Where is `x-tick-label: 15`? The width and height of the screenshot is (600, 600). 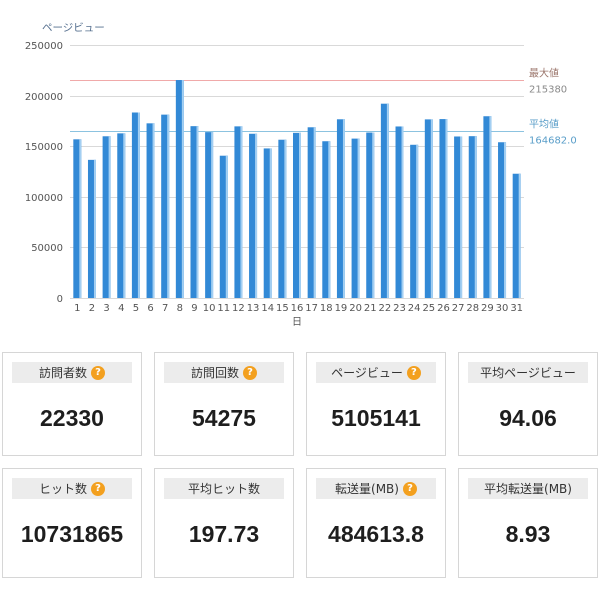 x-tick-label: 15 is located at coordinates (282, 308).